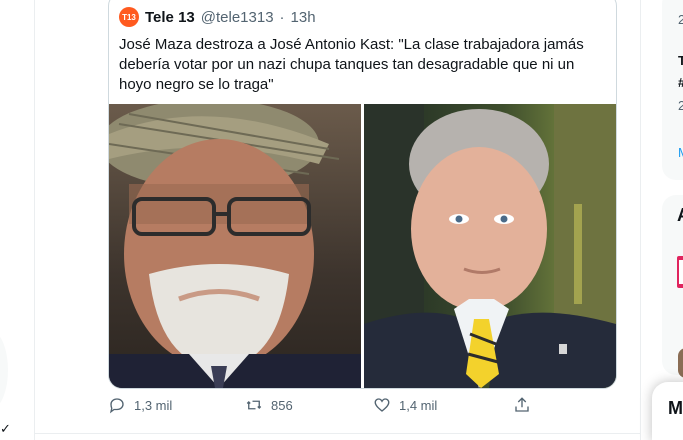  Describe the element at coordinates (34, 220) in the screenshot. I see `feed-left-divider` at that location.